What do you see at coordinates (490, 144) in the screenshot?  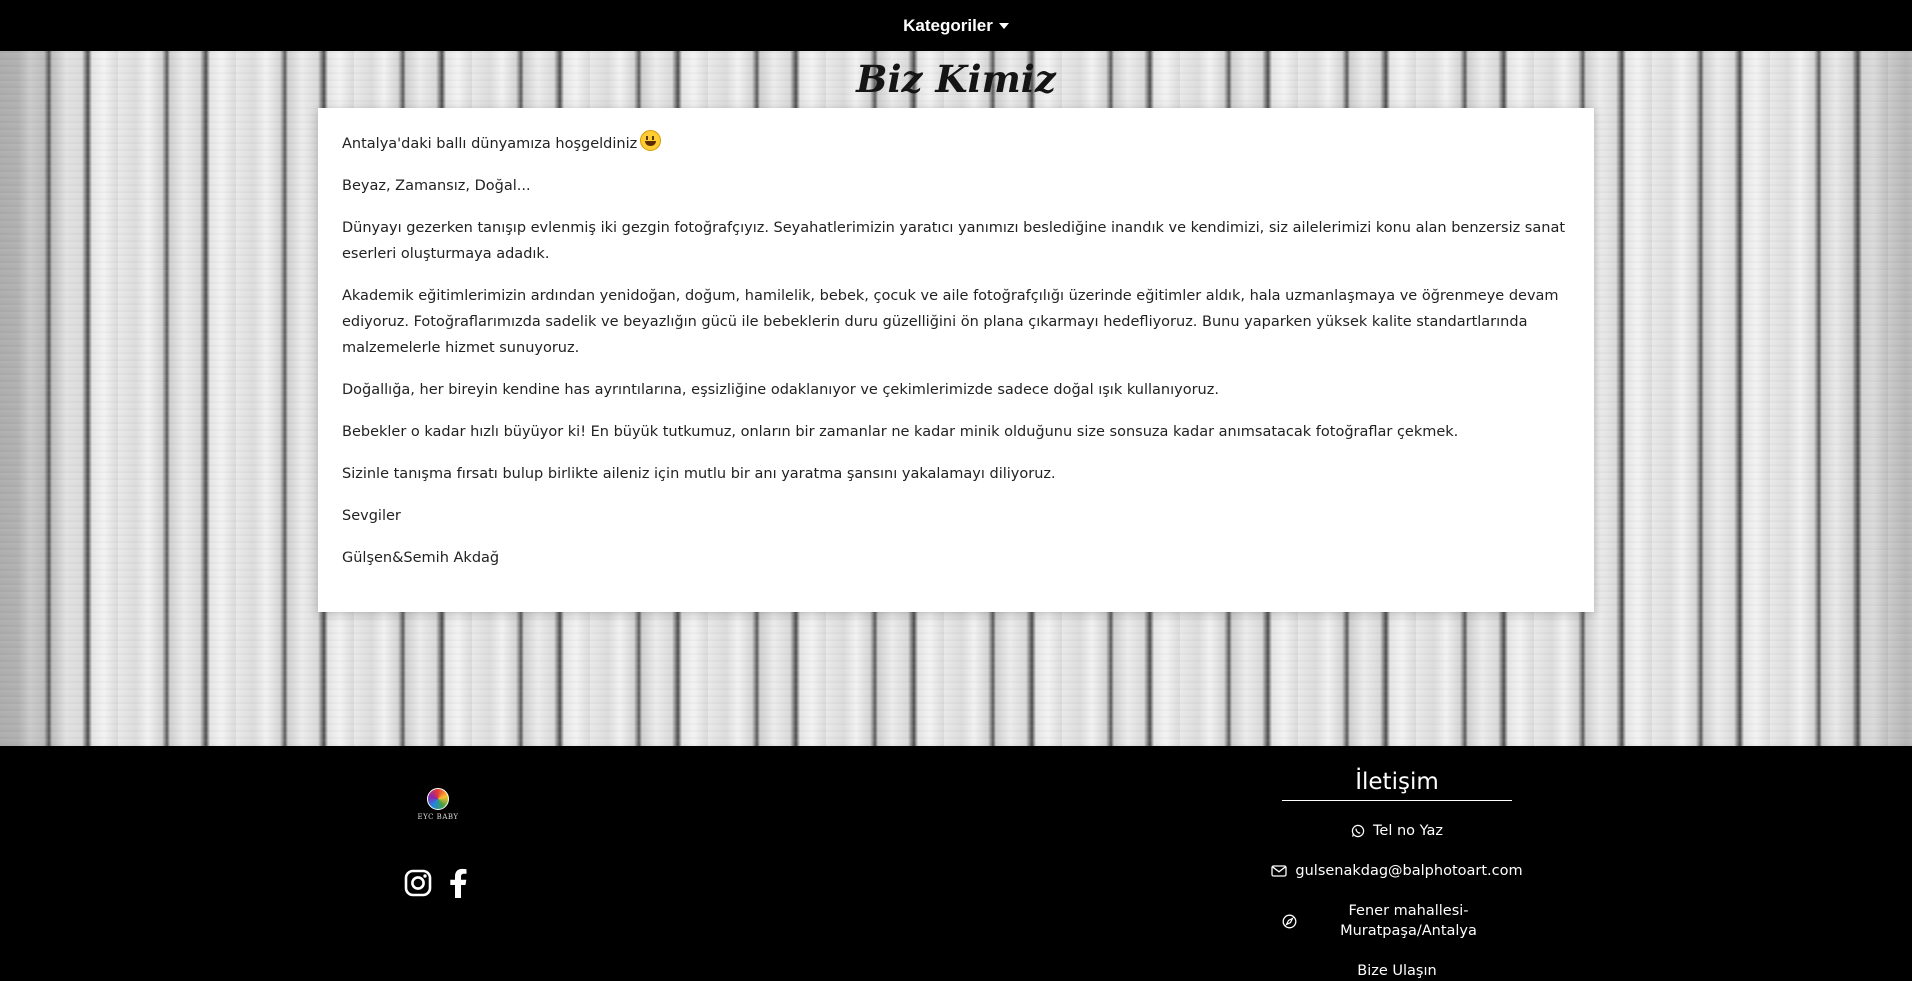 I see `paragraph-welcome-text: Antalya'daki ballı dünyamıza hoşgeldiniz` at bounding box center [490, 144].